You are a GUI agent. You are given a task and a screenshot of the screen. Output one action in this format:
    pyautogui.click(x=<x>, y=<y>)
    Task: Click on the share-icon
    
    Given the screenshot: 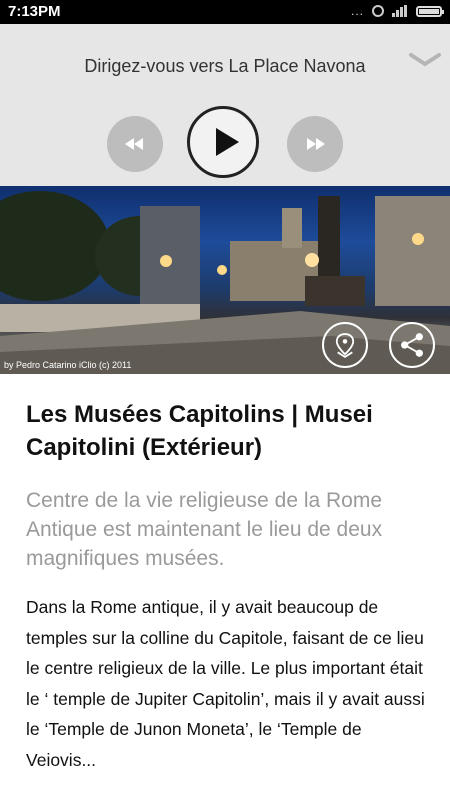 What is the action you would take?
    pyautogui.click(x=412, y=345)
    